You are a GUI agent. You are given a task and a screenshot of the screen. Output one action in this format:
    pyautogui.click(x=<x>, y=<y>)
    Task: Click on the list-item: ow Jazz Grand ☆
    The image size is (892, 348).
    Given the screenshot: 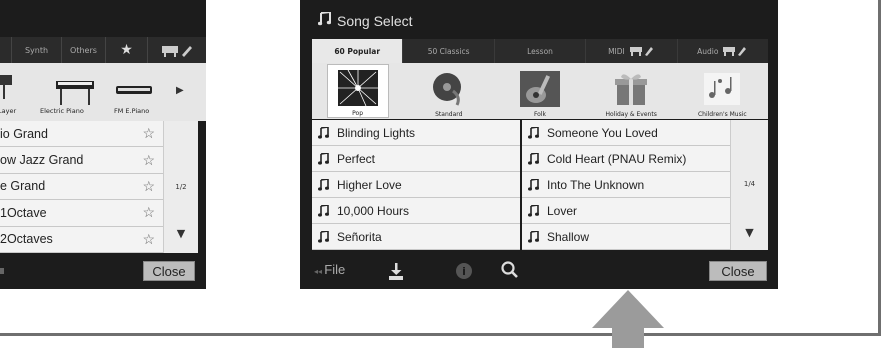 What is the action you would take?
    pyautogui.click(x=81, y=160)
    